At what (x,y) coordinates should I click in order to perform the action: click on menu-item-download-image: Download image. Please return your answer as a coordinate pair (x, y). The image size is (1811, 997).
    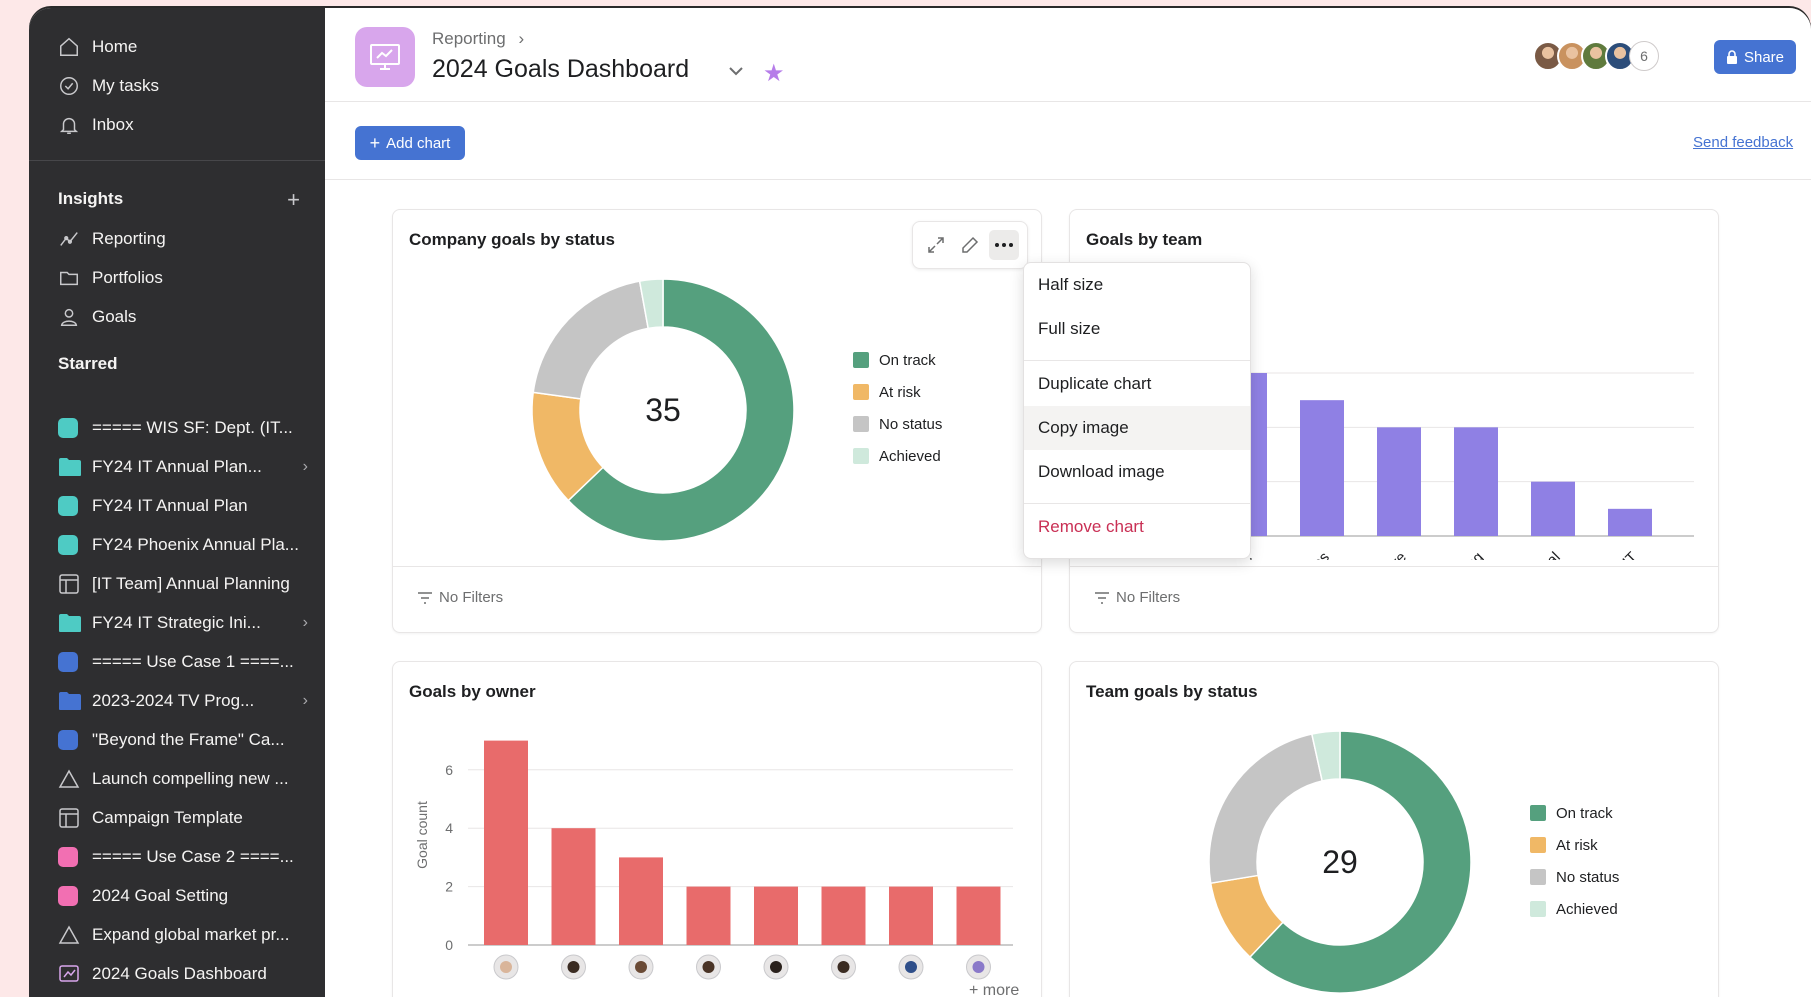
    Looking at the image, I should click on (1137, 472).